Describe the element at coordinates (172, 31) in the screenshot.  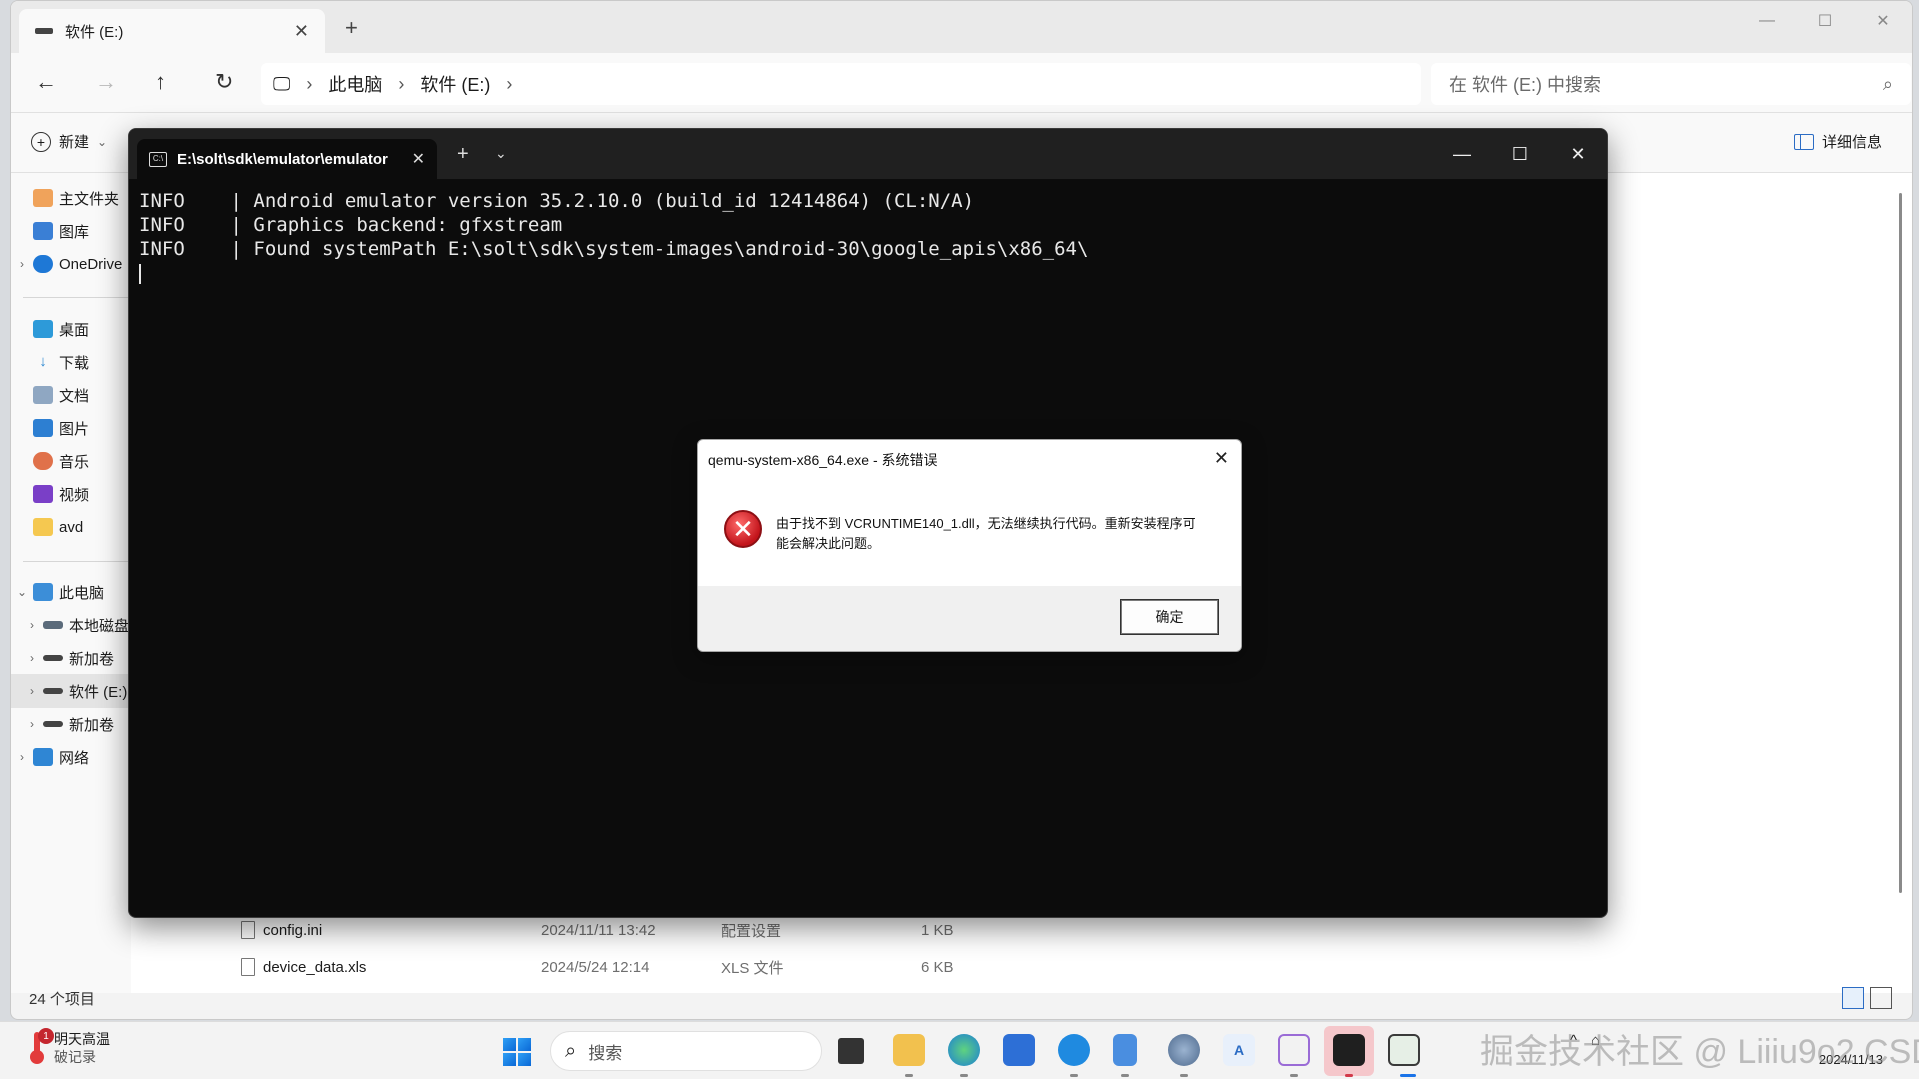
I see `explorer-tab: 软件 (E:) ✕` at that location.